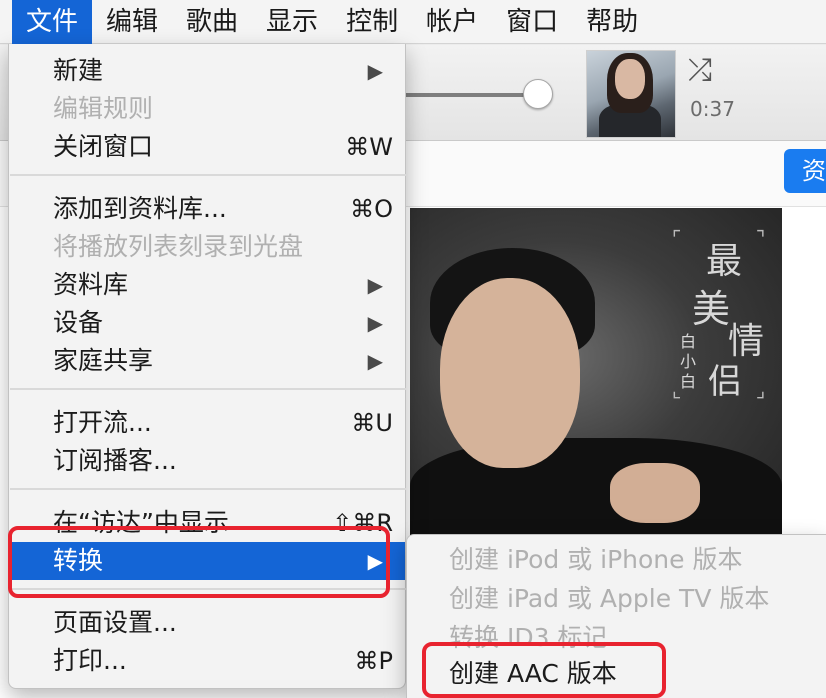  Describe the element at coordinates (103, 360) in the screenshot. I see `menu-item-label: 家庭共享` at that location.